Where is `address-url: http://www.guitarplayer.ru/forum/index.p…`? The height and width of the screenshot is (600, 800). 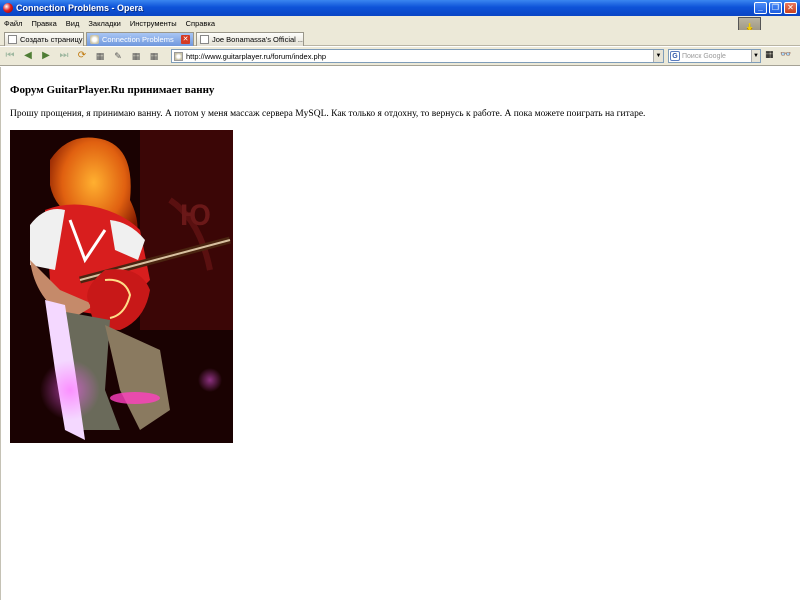
address-url: http://www.guitarplayer.ru/forum/index.p… is located at coordinates (256, 56).